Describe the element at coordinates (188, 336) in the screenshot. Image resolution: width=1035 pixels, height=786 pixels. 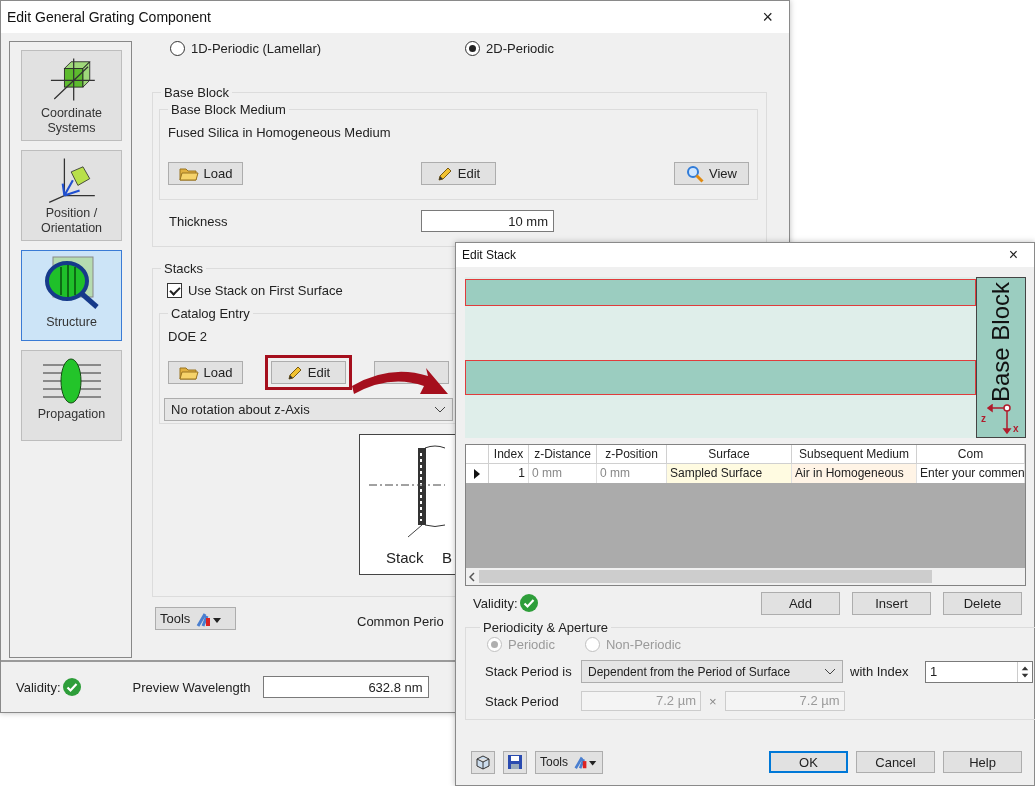
I see `catalog-entry-name: DOE 2` at that location.